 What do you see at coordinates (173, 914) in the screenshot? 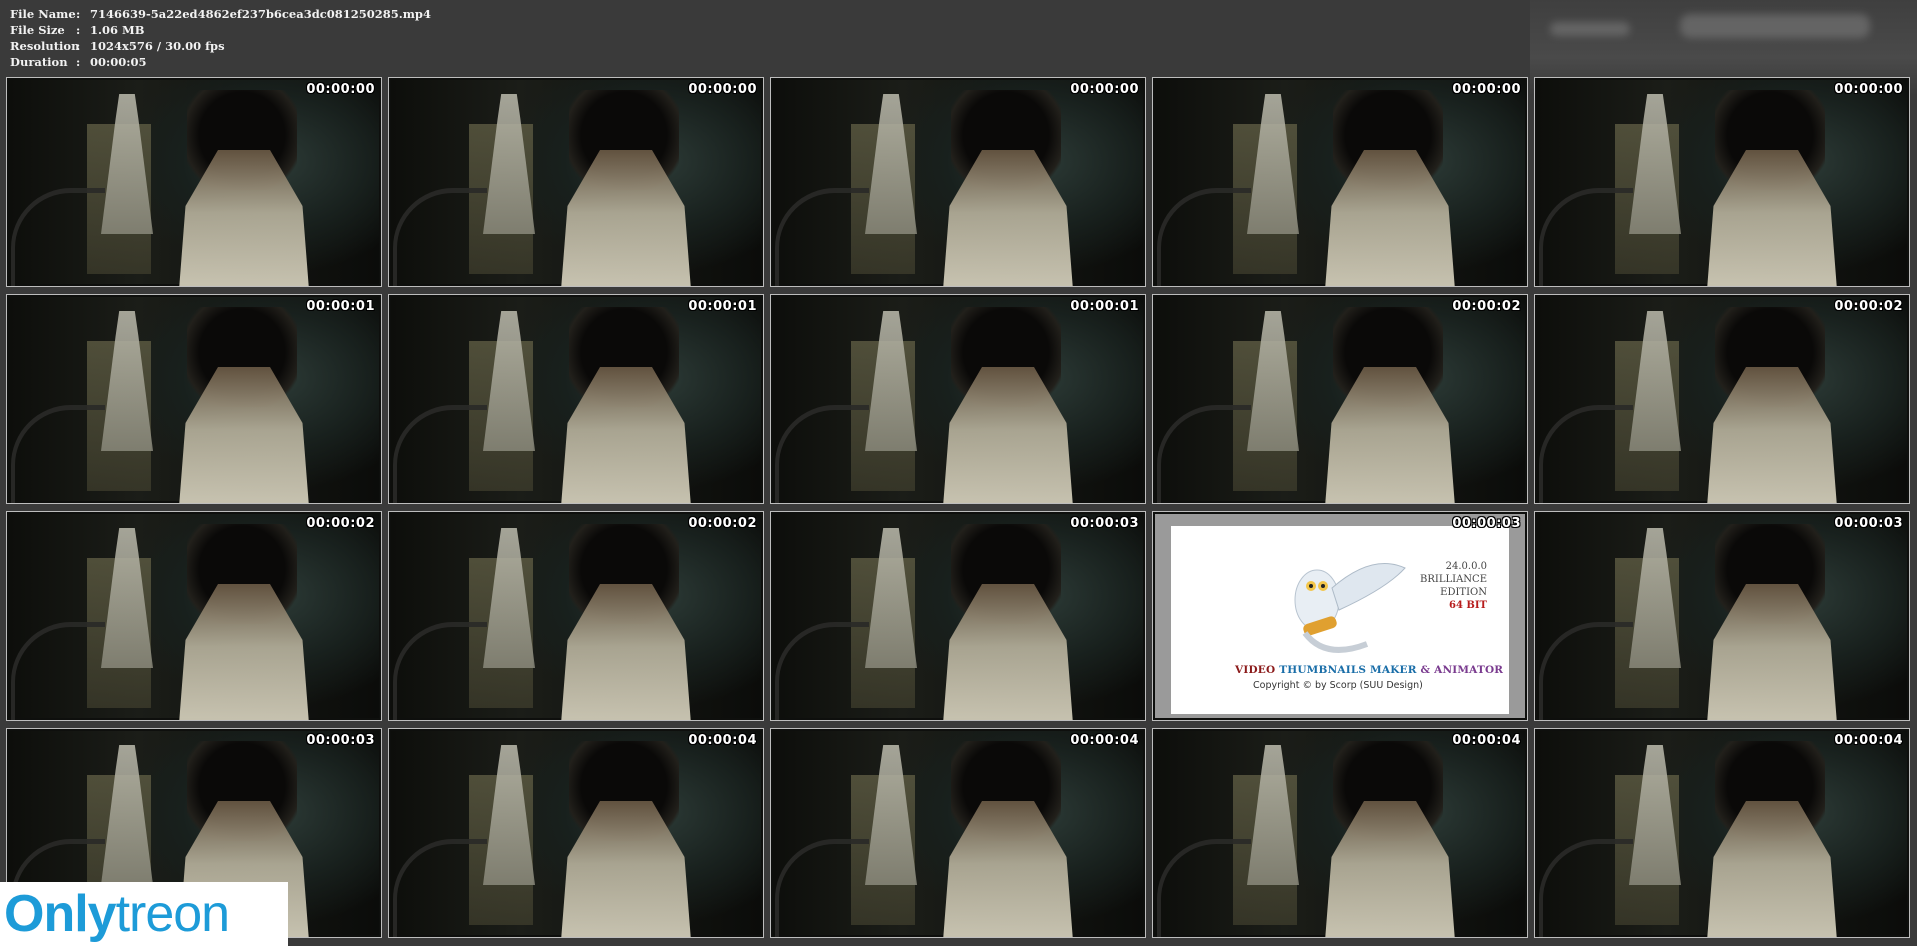
I see `logo-text-treon: treon` at bounding box center [173, 914].